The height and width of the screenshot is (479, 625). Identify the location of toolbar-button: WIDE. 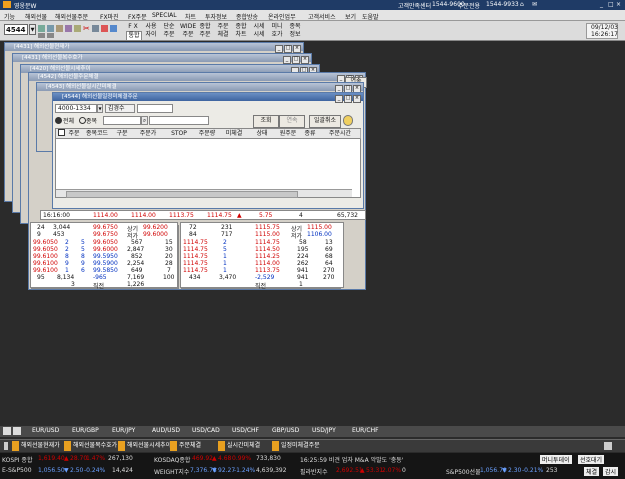
(188, 27).